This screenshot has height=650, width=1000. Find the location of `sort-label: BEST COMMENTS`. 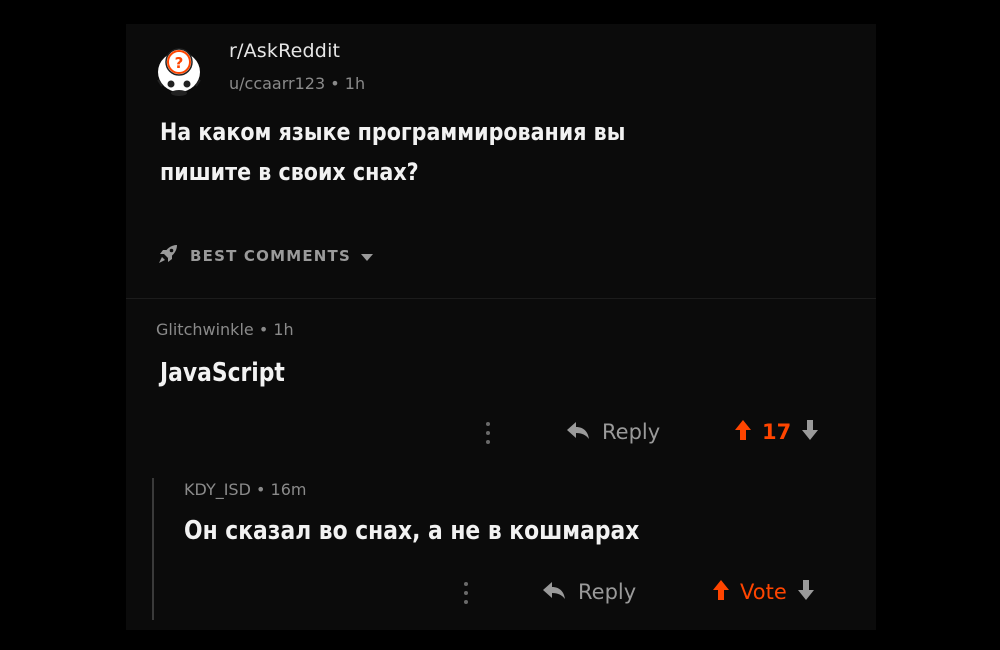

sort-label: BEST COMMENTS is located at coordinates (270, 256).